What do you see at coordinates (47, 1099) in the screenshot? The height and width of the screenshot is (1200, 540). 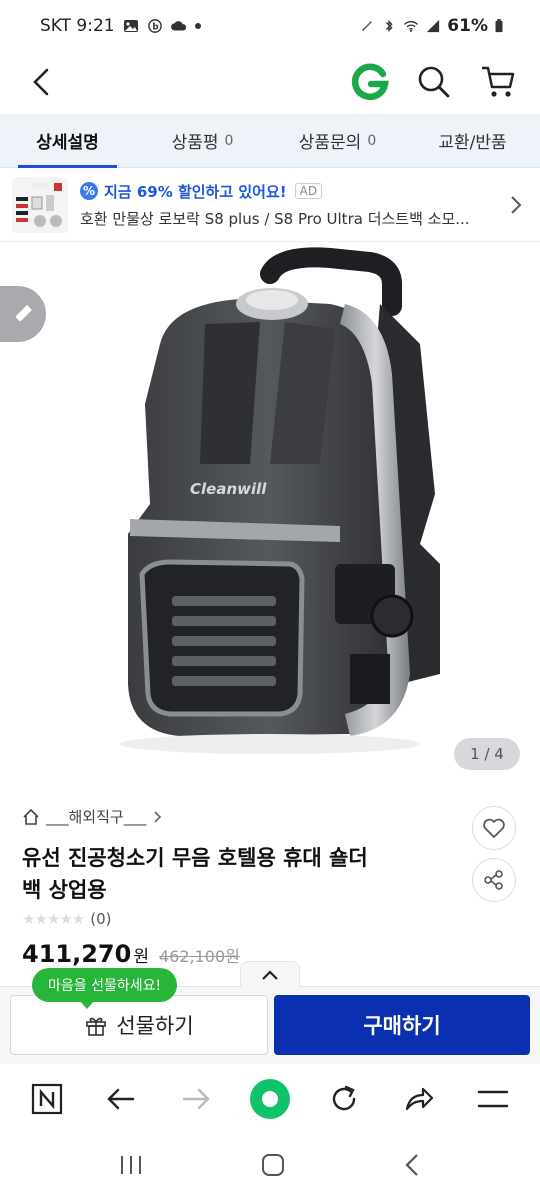 I see `naver-n-icon` at bounding box center [47, 1099].